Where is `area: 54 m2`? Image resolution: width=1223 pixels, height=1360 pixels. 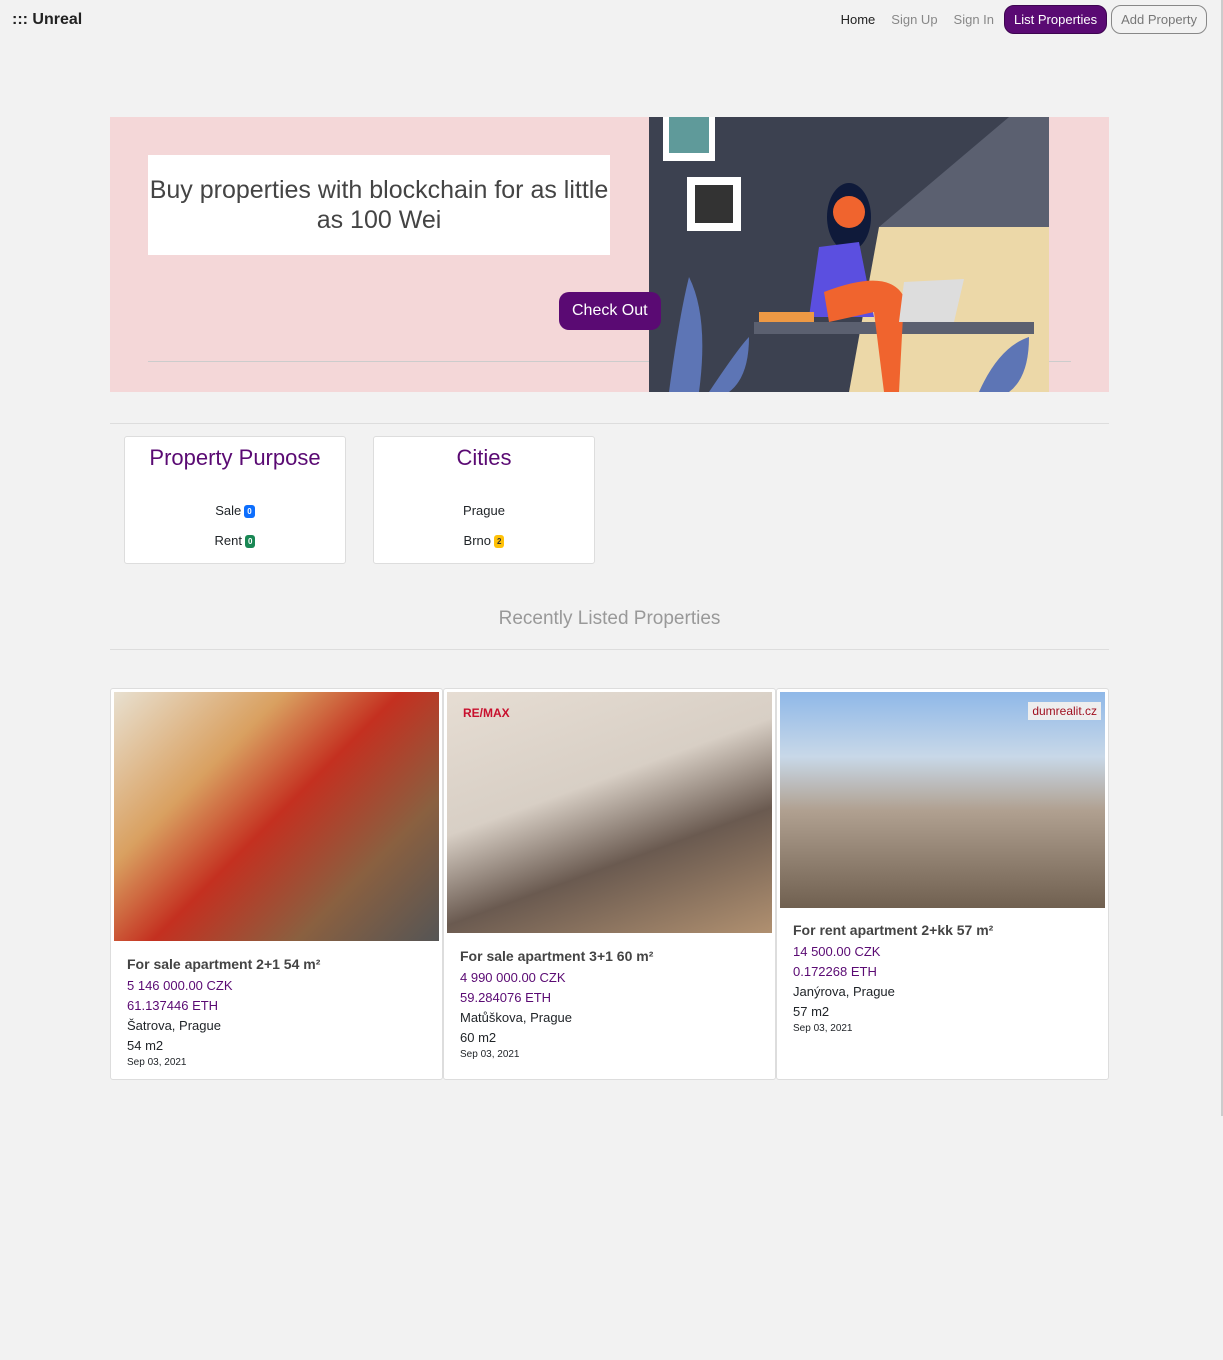
area: 54 m2 is located at coordinates (145, 1045).